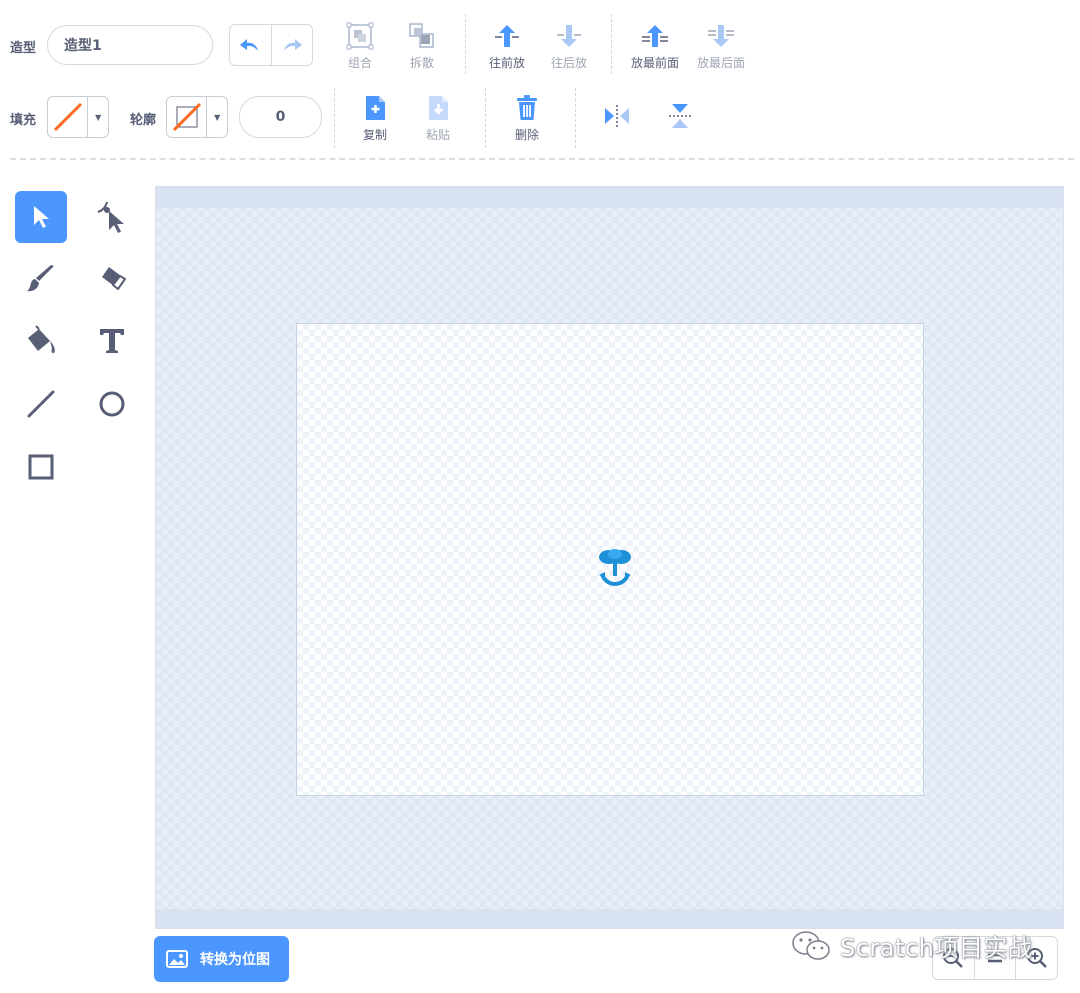  What do you see at coordinates (615, 568) in the screenshot?
I see `costume-sprite` at bounding box center [615, 568].